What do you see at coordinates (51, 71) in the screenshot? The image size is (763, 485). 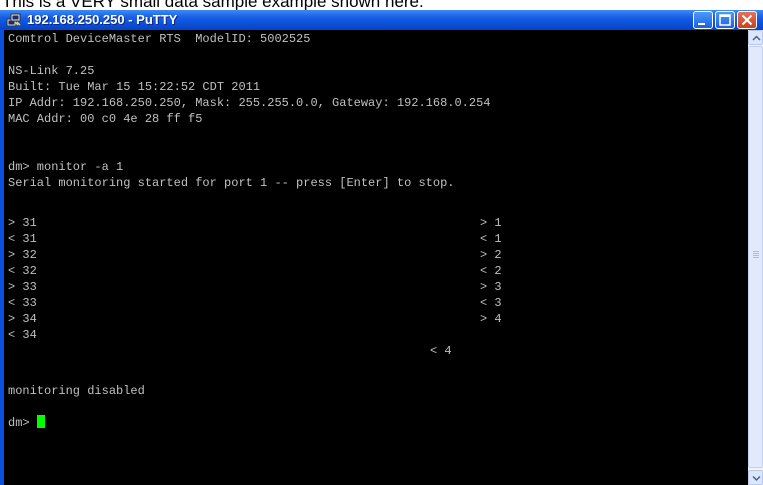 I see `terminal-line-version: NS-Link 7.25` at bounding box center [51, 71].